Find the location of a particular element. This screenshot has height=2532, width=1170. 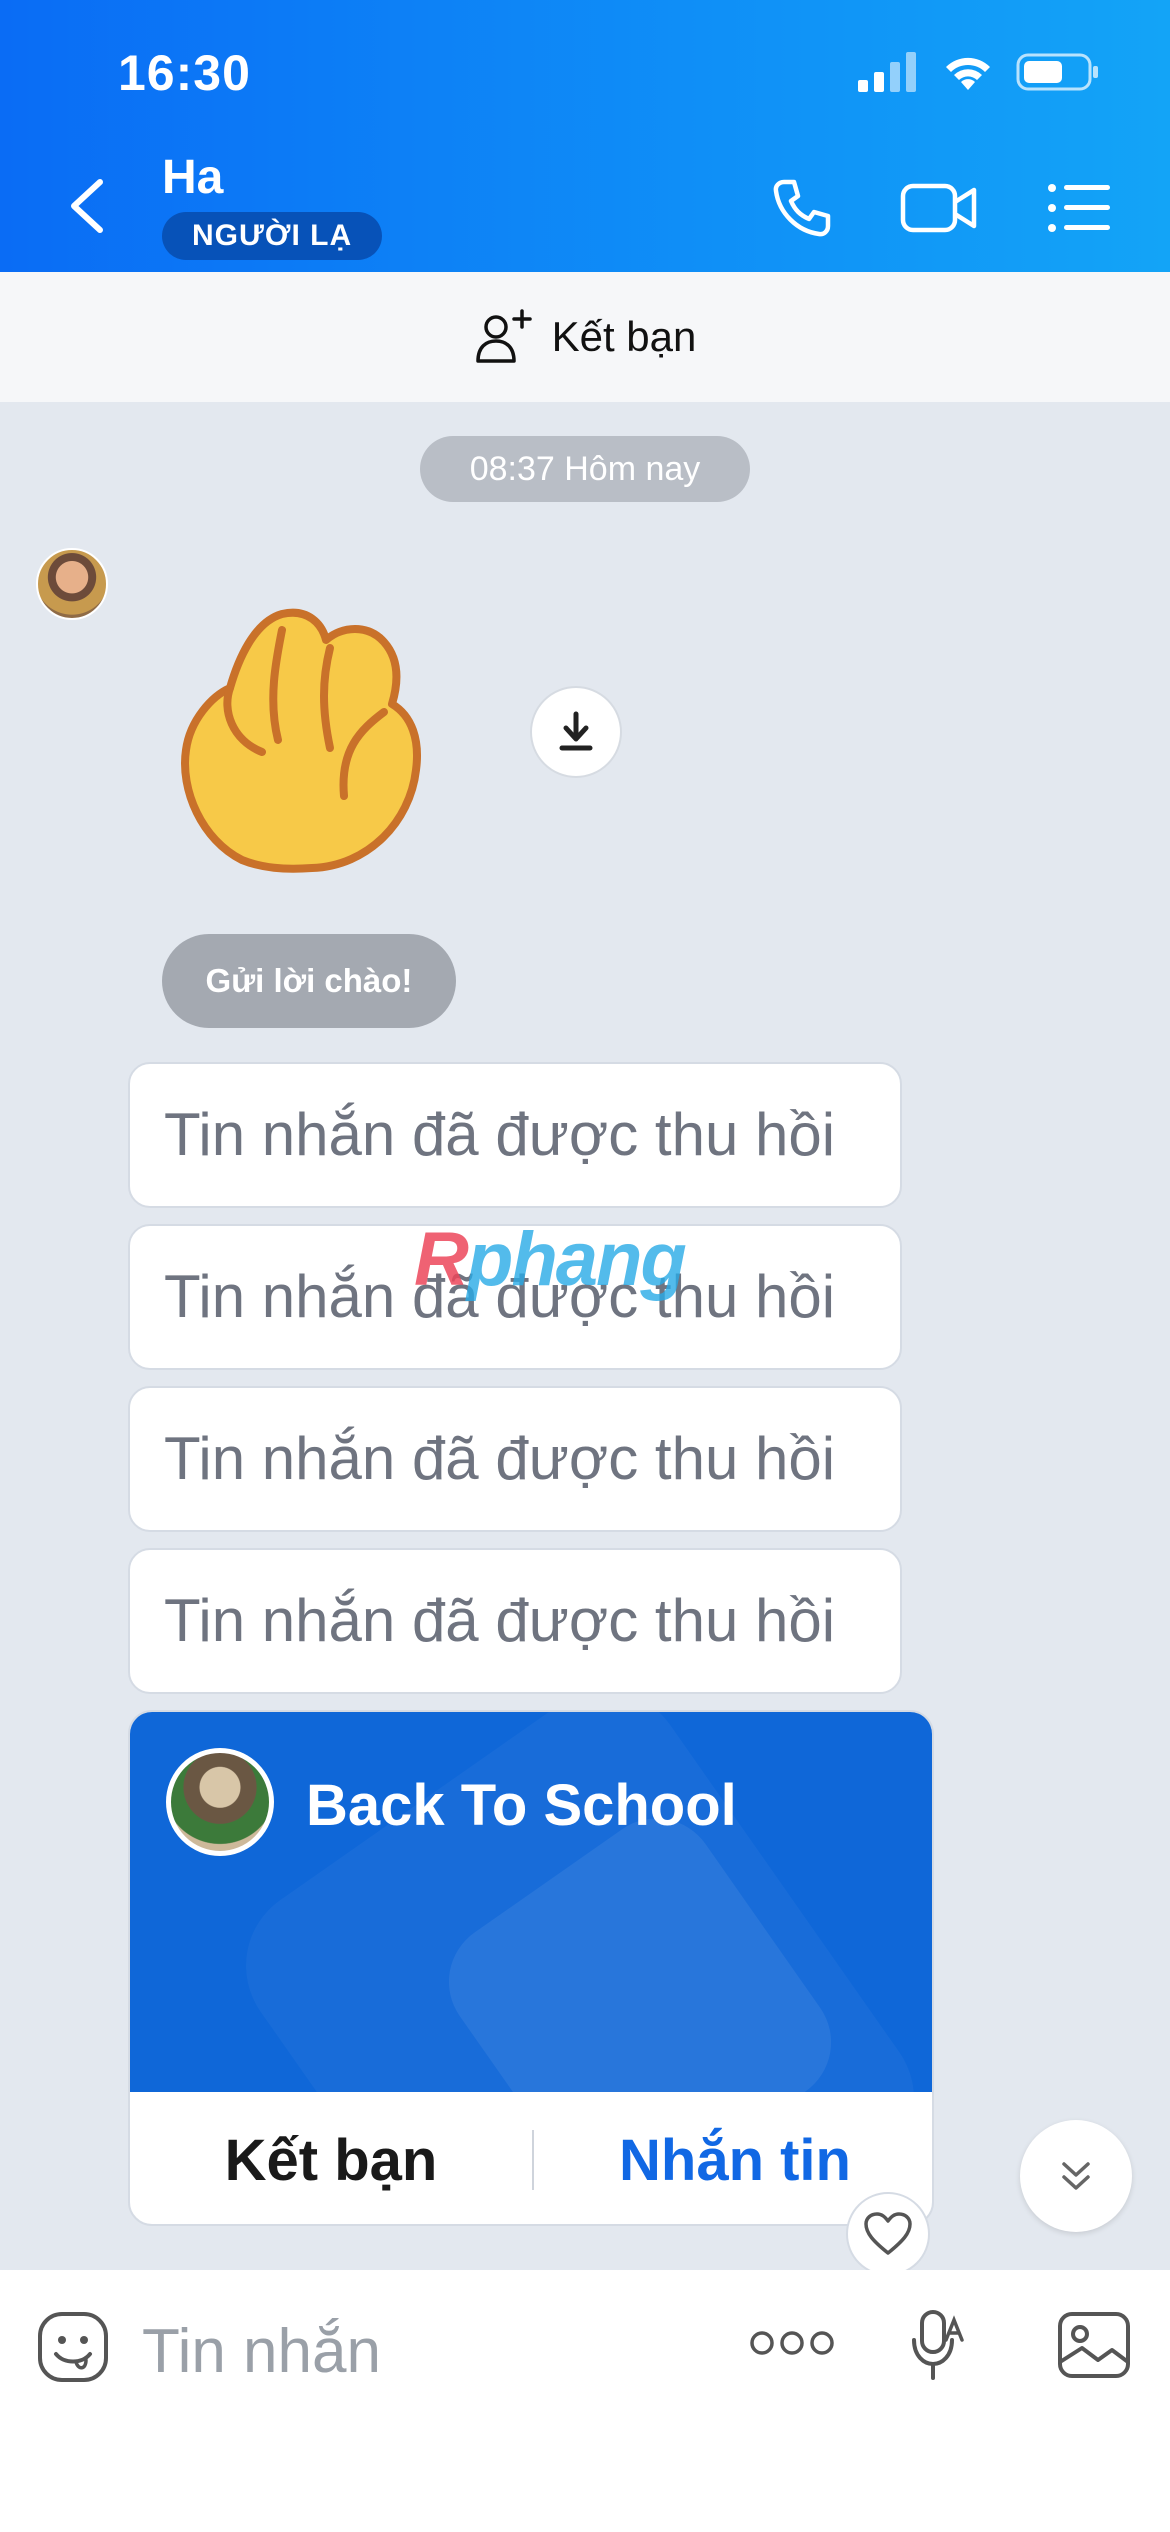

wifi-icon is located at coordinates (968, 73).